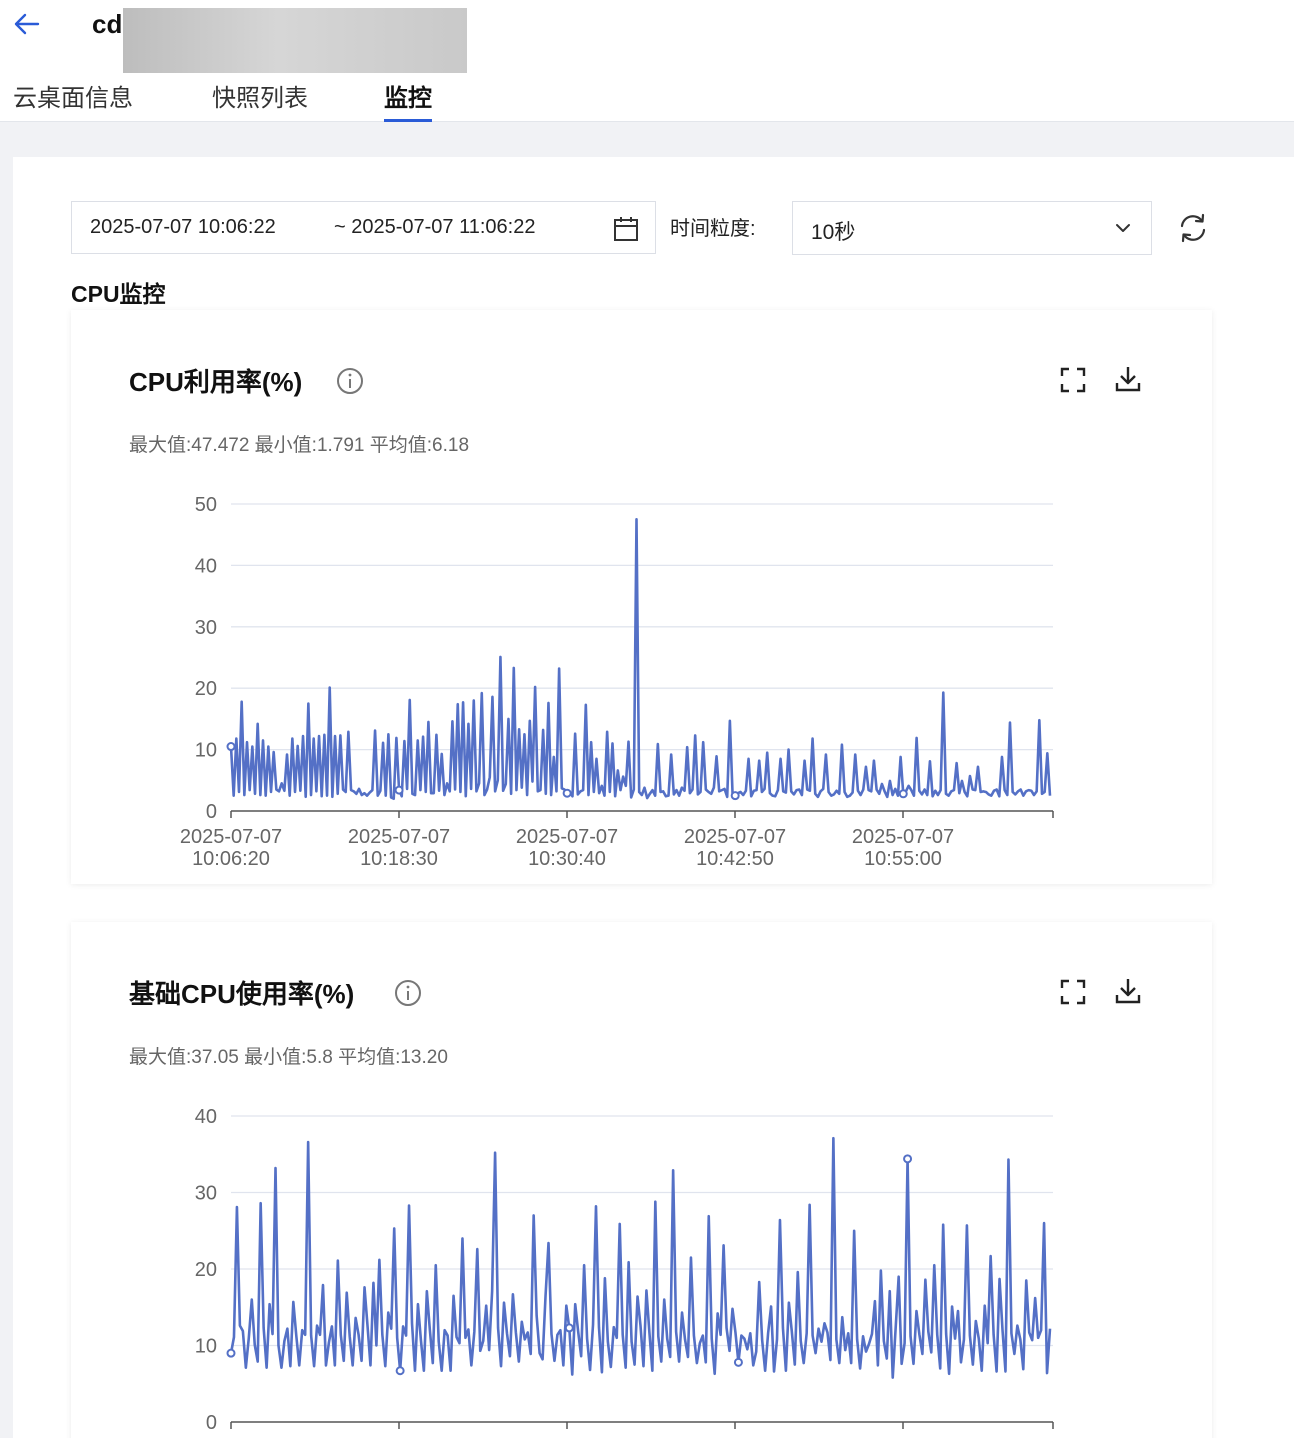 The width and height of the screenshot is (1294, 1438). I want to click on end-time: ~ 2025-07-07 11:06:22, so click(434, 227).